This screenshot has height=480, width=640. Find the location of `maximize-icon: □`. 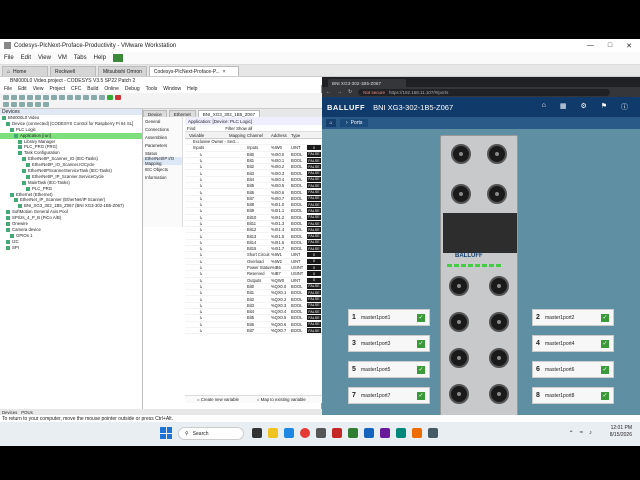

maximize-icon: □ is located at coordinates (610, 46).